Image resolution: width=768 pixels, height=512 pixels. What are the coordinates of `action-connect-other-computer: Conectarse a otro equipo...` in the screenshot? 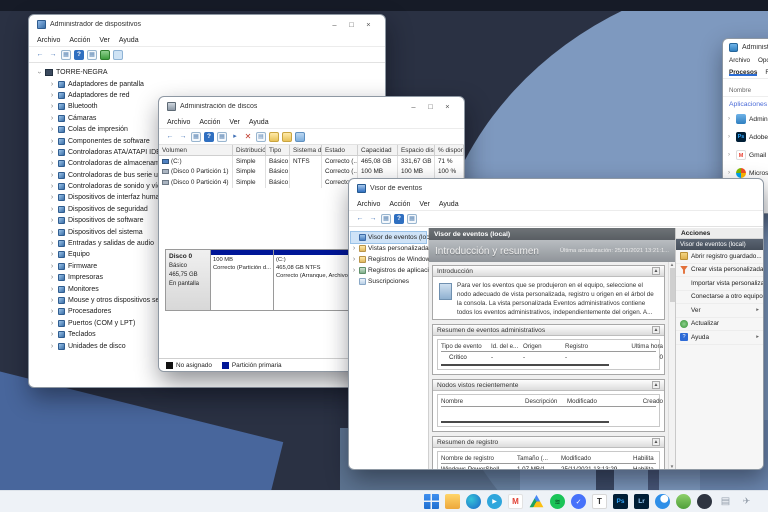 It's located at (719, 297).